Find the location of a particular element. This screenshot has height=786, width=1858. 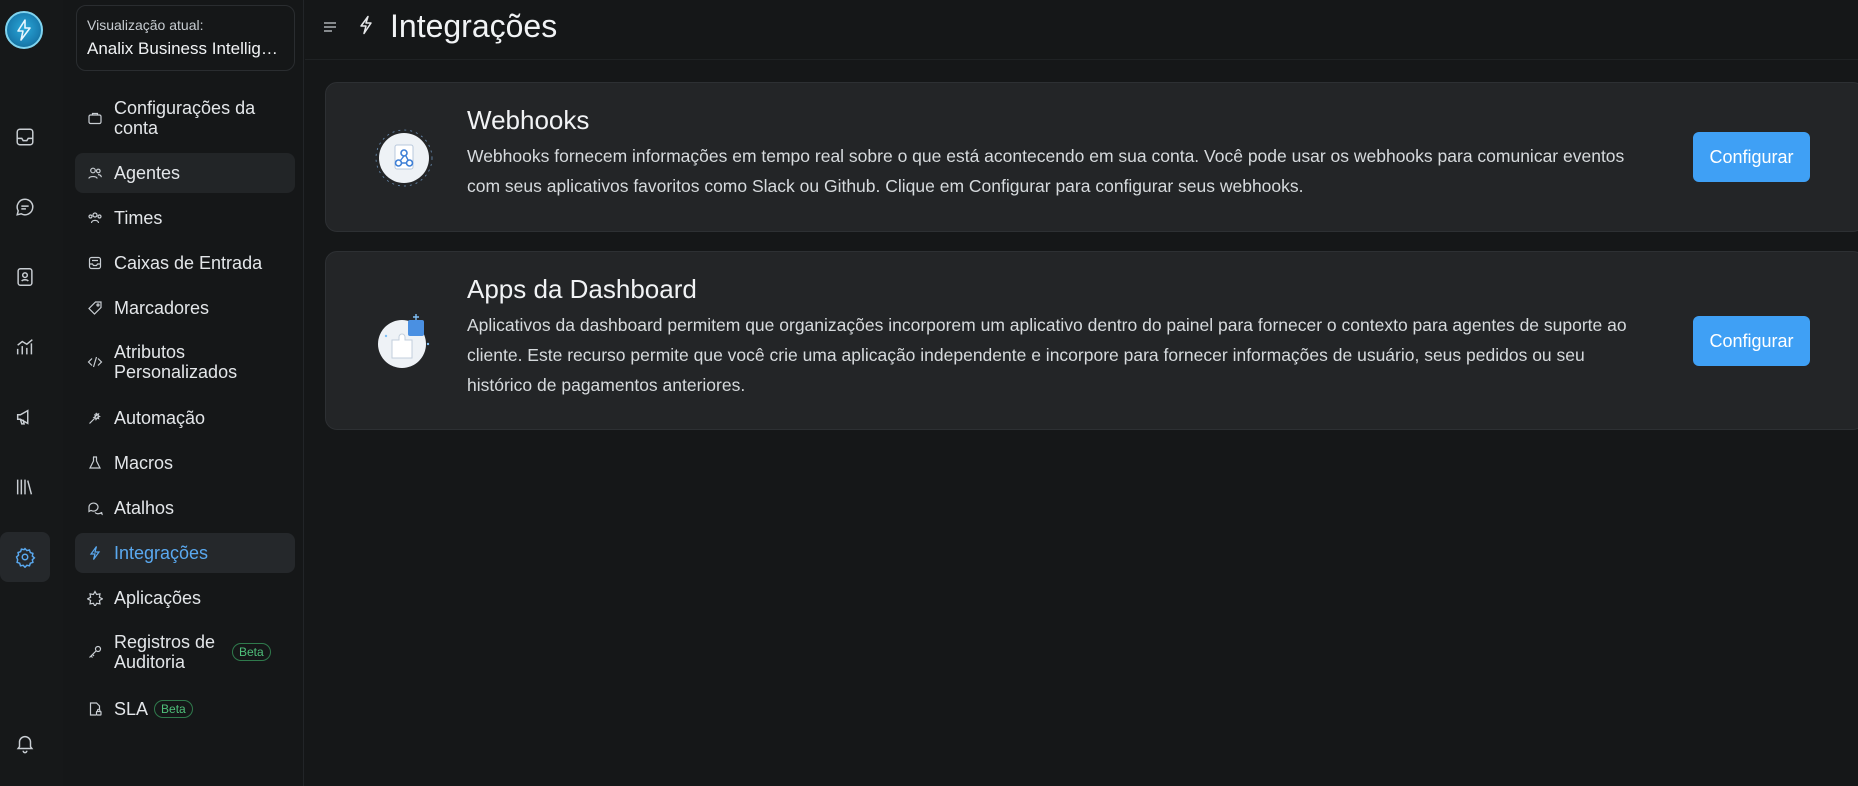

sidebar-item-agents: Agentes is located at coordinates (185, 173).